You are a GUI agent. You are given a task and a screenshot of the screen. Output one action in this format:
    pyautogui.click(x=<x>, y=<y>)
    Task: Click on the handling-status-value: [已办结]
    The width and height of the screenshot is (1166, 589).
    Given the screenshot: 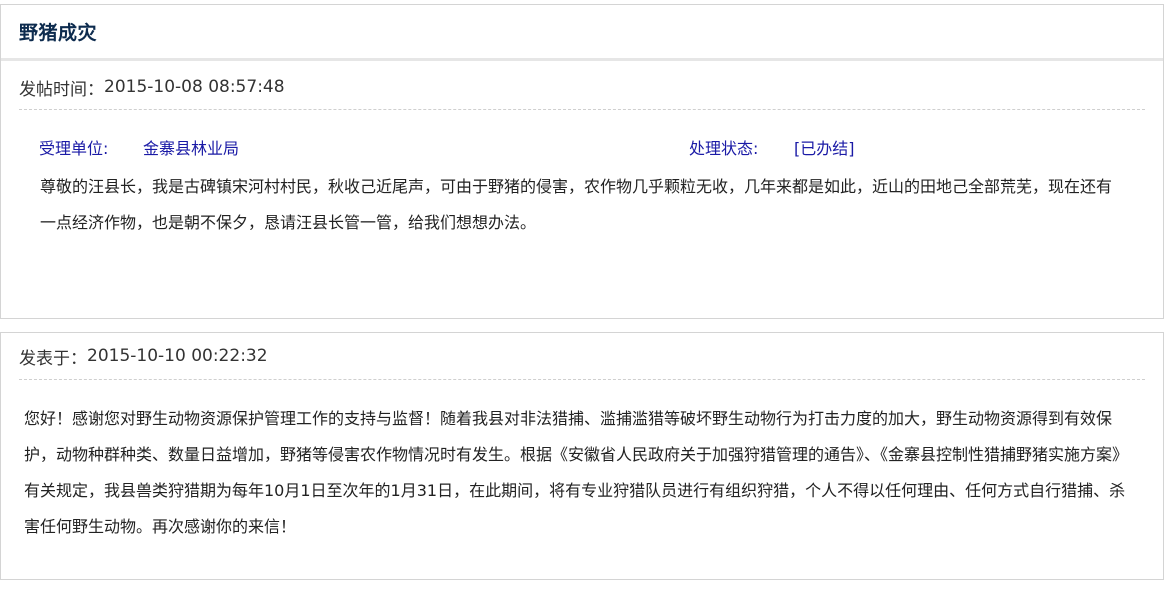 What is the action you would take?
    pyautogui.click(x=824, y=148)
    